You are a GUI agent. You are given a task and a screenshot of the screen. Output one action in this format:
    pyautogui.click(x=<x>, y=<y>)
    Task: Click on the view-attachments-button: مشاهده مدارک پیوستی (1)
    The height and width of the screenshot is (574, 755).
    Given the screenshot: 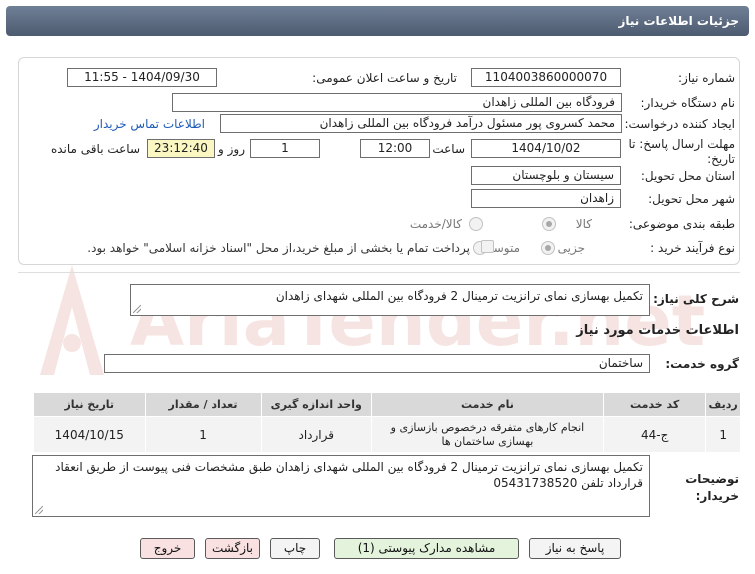 What is the action you would take?
    pyautogui.click(x=426, y=548)
    